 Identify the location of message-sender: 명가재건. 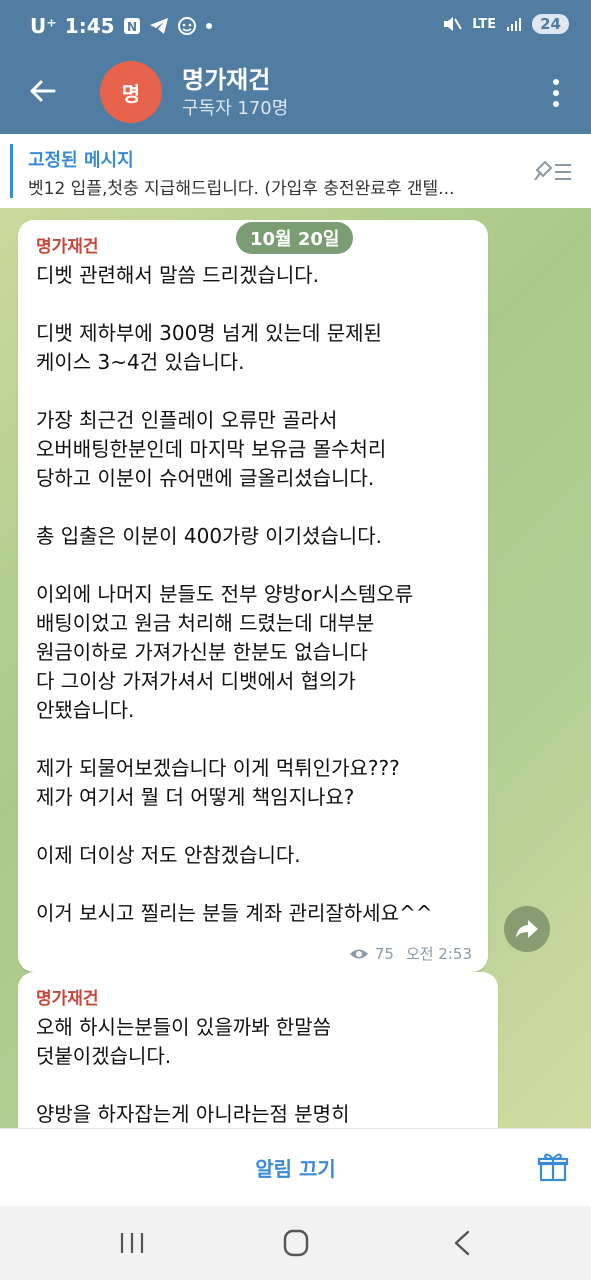
(67, 999).